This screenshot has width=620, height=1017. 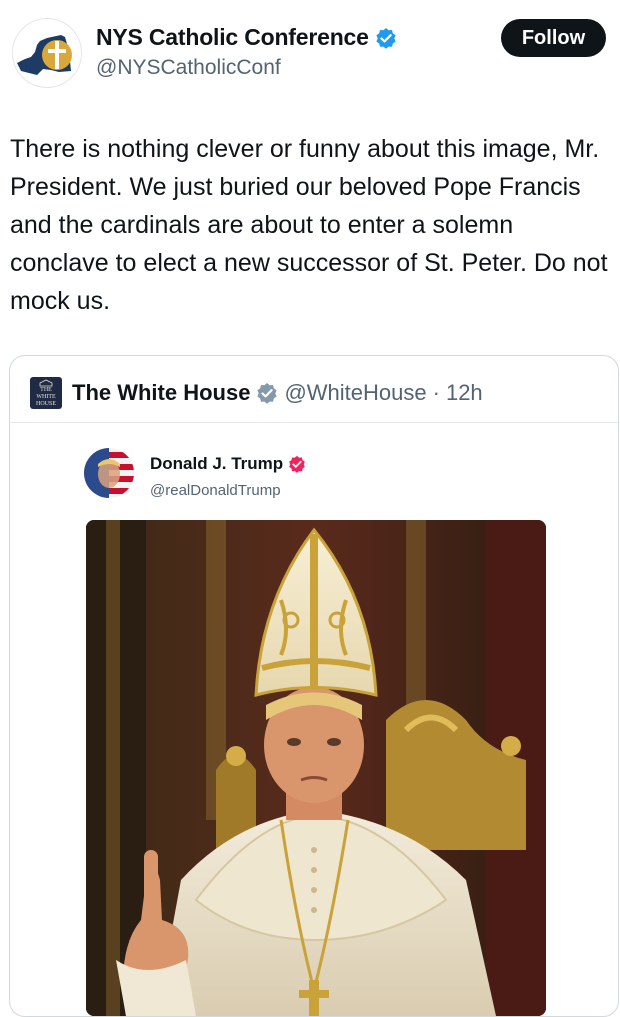 I want to click on inner-name-row: Donald J. Trump, so click(x=228, y=464).